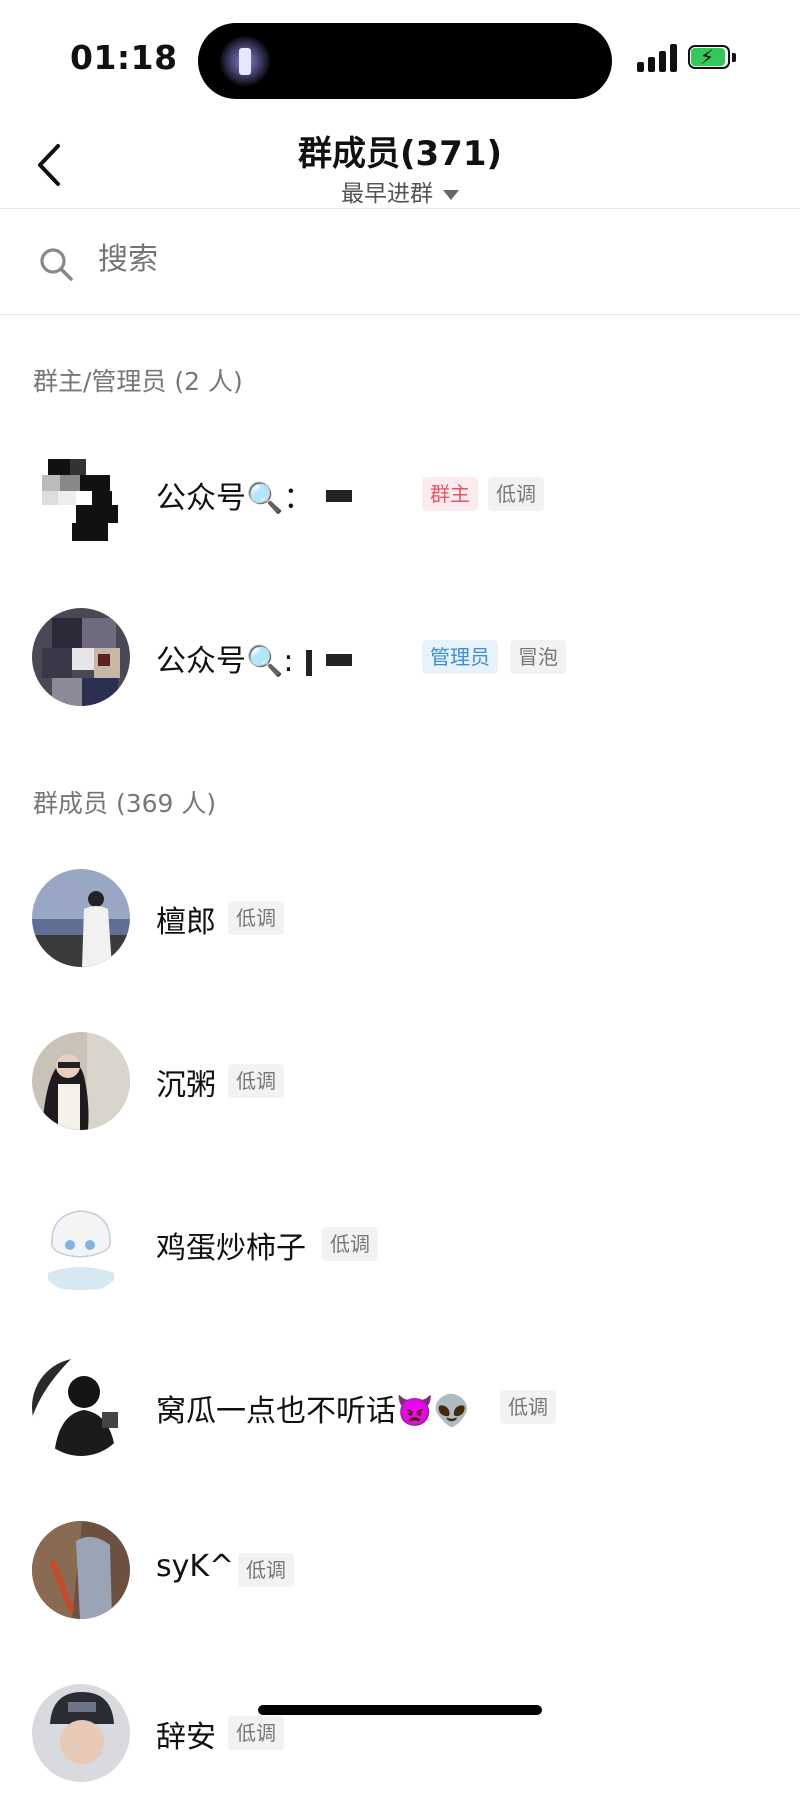 The height and width of the screenshot is (1794, 800). I want to click on status-time: 01:18, so click(124, 57).